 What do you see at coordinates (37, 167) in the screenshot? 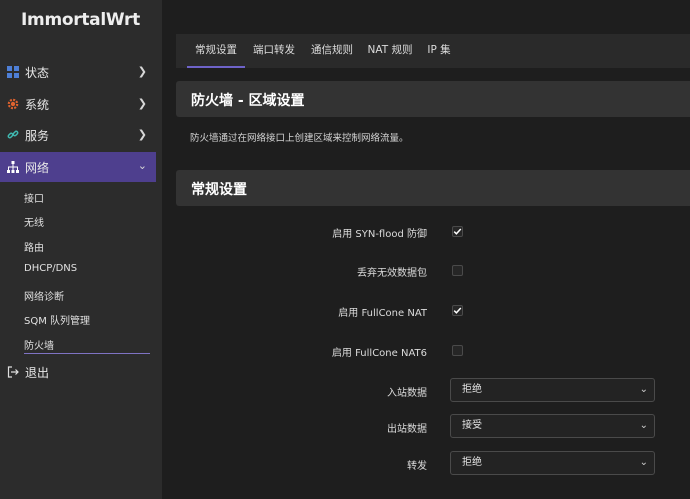
I see `sidebar-item-label: 网络` at bounding box center [37, 167].